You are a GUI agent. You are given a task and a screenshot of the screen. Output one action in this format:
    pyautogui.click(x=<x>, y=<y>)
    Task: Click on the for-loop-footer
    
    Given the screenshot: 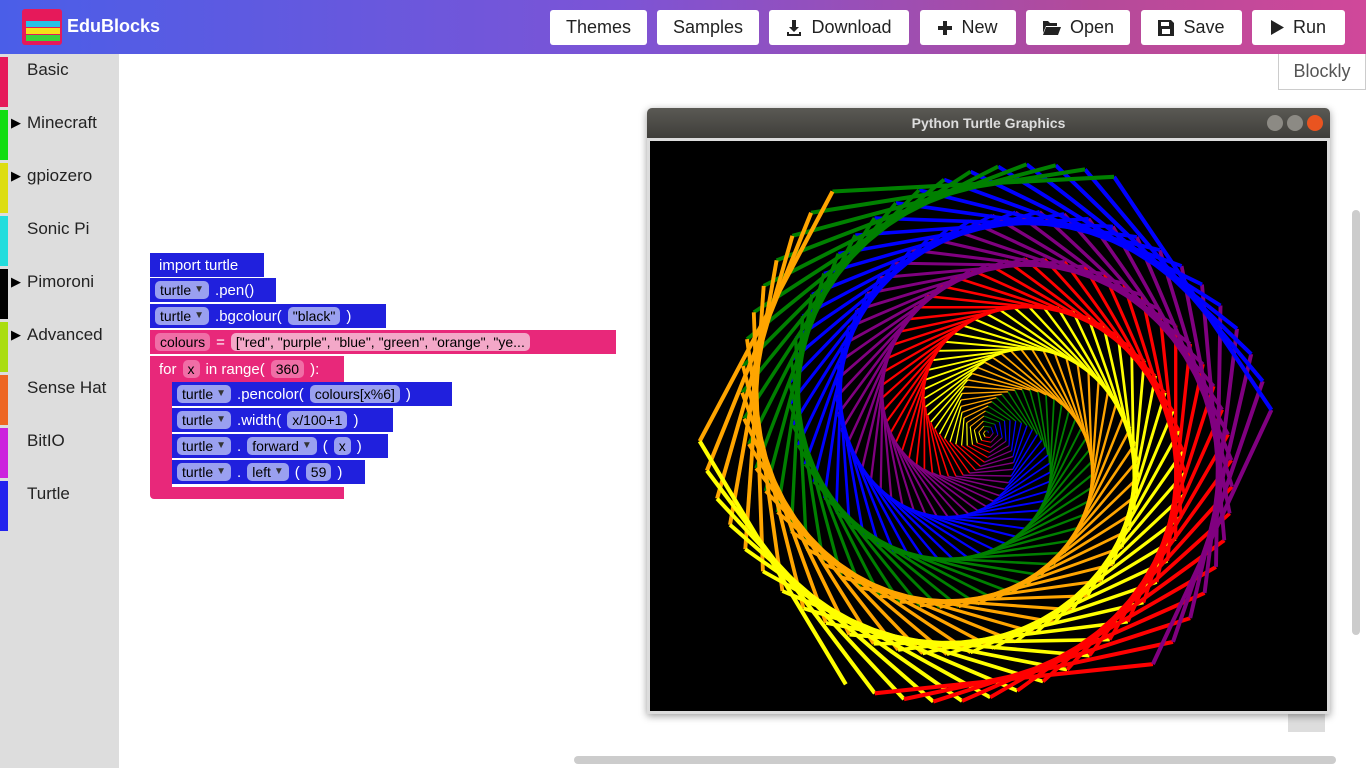 What is the action you would take?
    pyautogui.click(x=247, y=493)
    